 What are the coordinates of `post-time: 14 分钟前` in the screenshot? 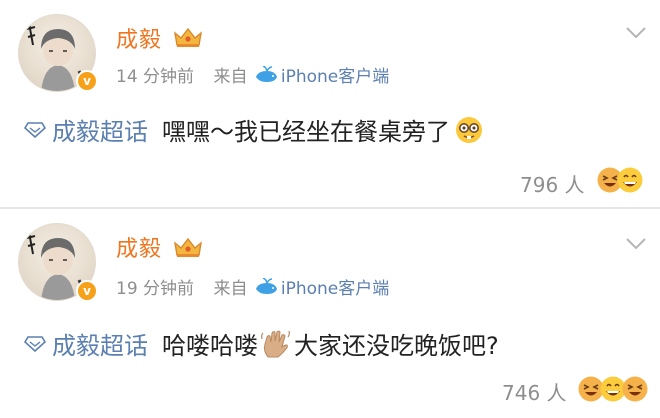 It's located at (155, 77).